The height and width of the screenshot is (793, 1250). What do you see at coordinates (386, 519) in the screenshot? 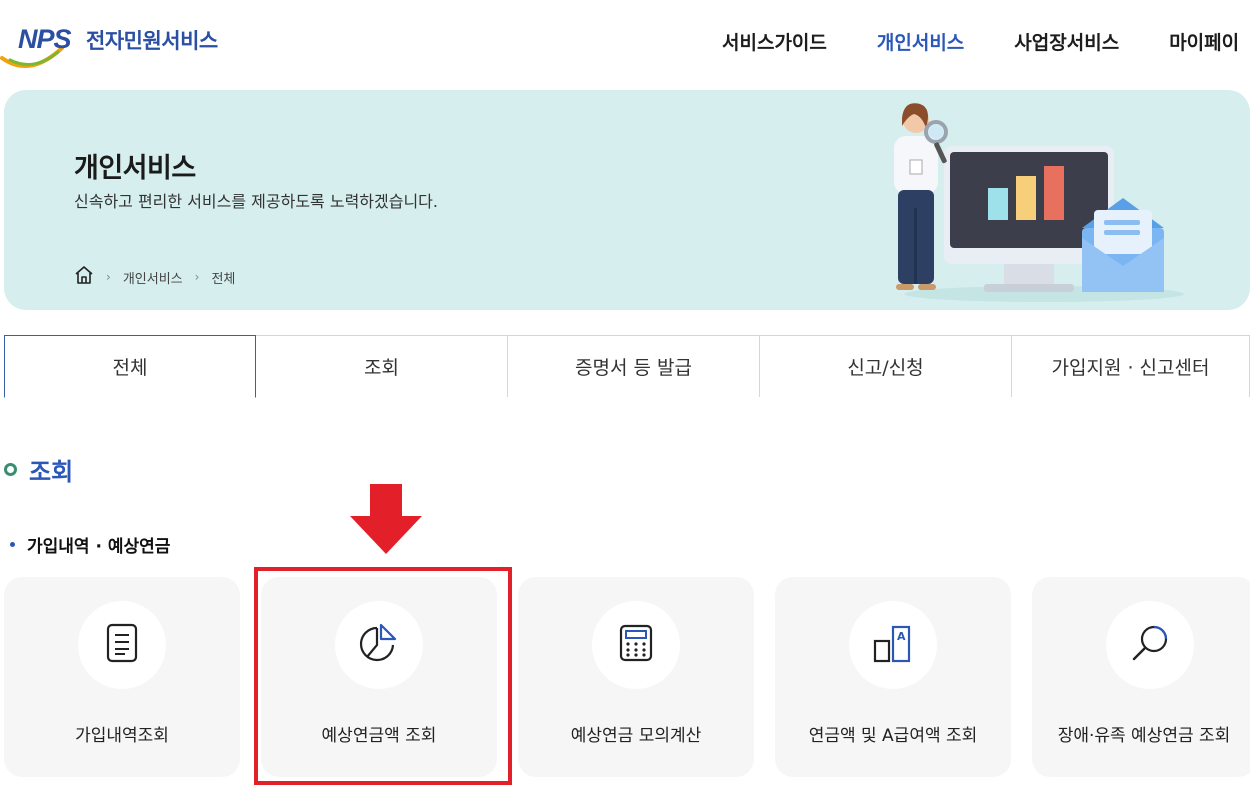
I see `arrow-down-icon` at bounding box center [386, 519].